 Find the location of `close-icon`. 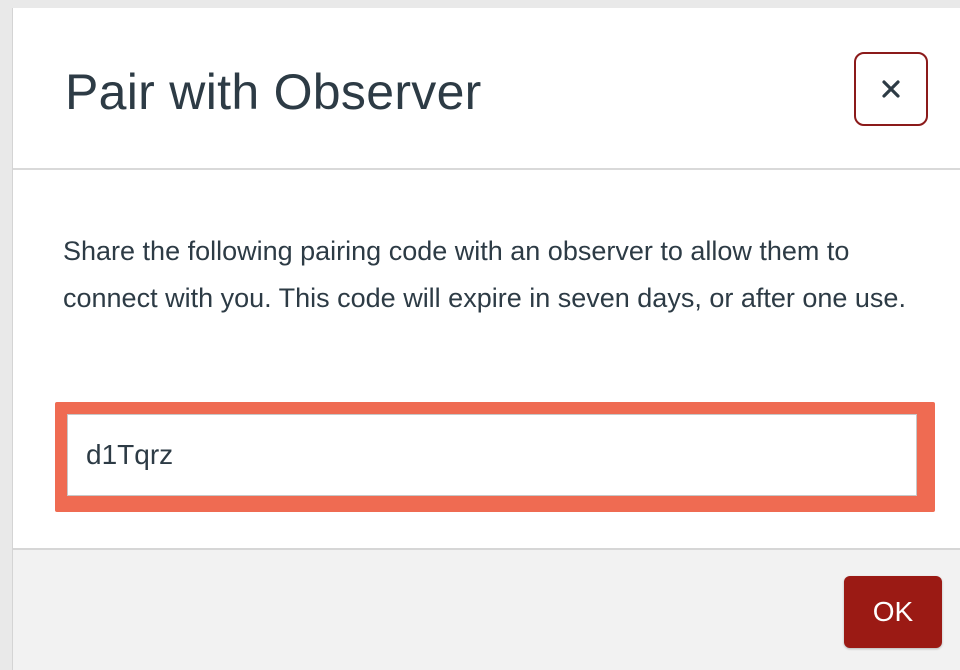

close-icon is located at coordinates (891, 89).